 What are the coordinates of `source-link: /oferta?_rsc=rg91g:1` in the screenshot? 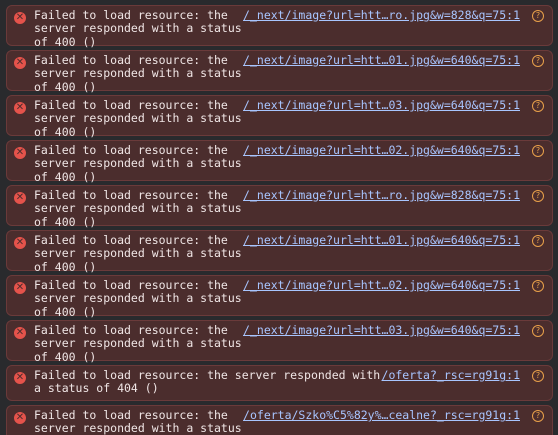 It's located at (451, 375).